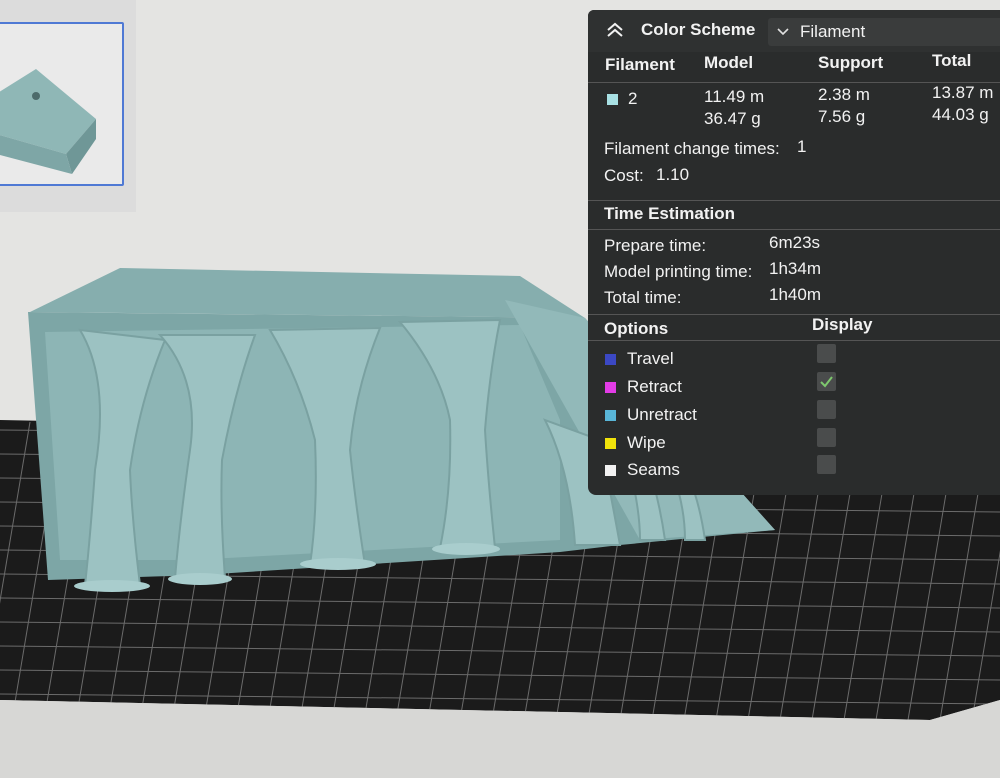  What do you see at coordinates (48, 121) in the screenshot?
I see `model-preview-icon` at bounding box center [48, 121].